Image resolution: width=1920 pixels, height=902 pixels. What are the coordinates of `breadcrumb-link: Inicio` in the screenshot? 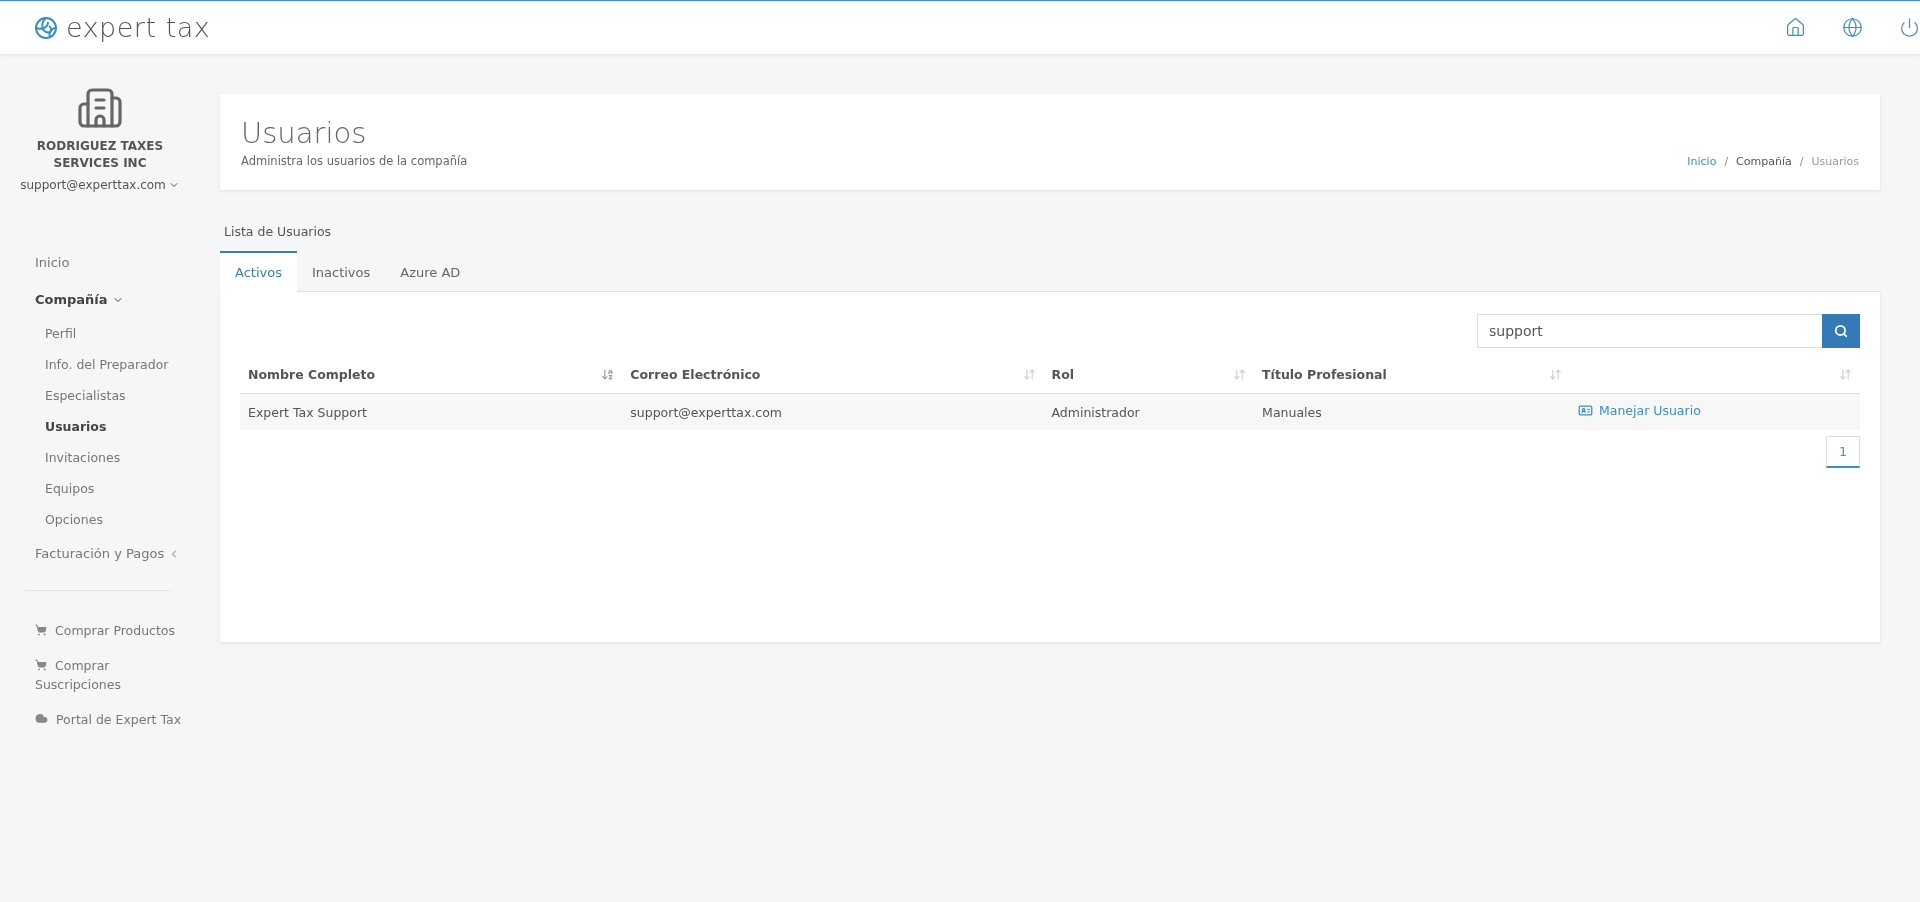 It's located at (1702, 161).